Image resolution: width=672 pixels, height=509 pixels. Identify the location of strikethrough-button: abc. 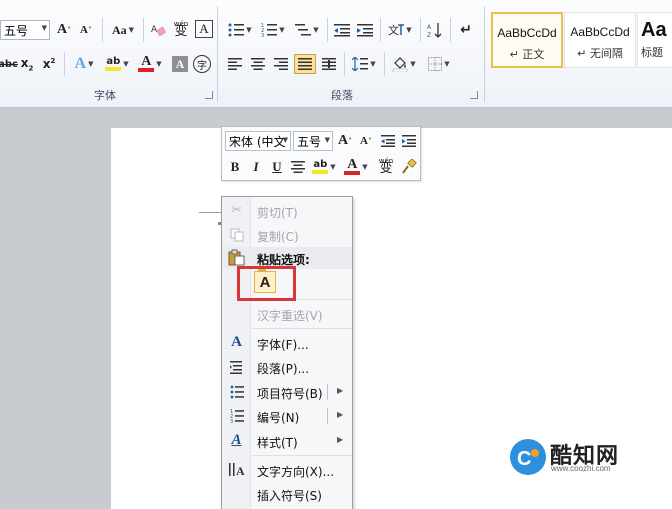
(9, 64).